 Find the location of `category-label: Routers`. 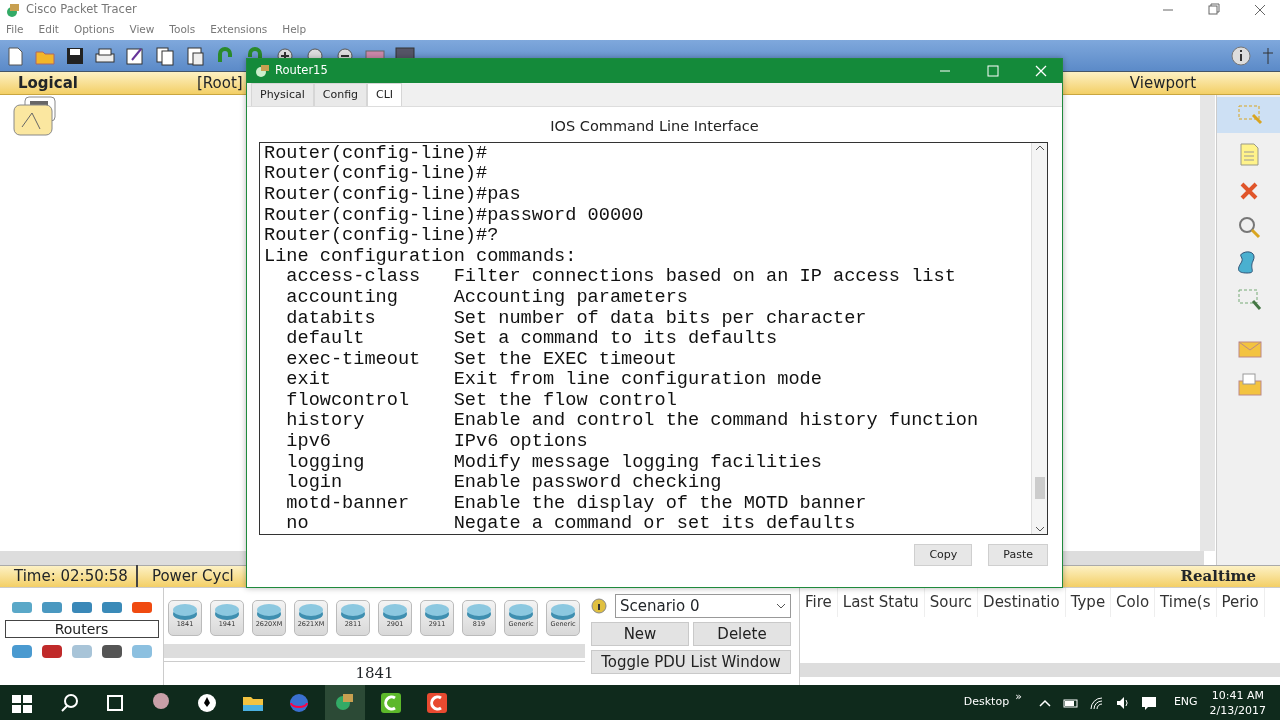

category-label: Routers is located at coordinates (81, 629).